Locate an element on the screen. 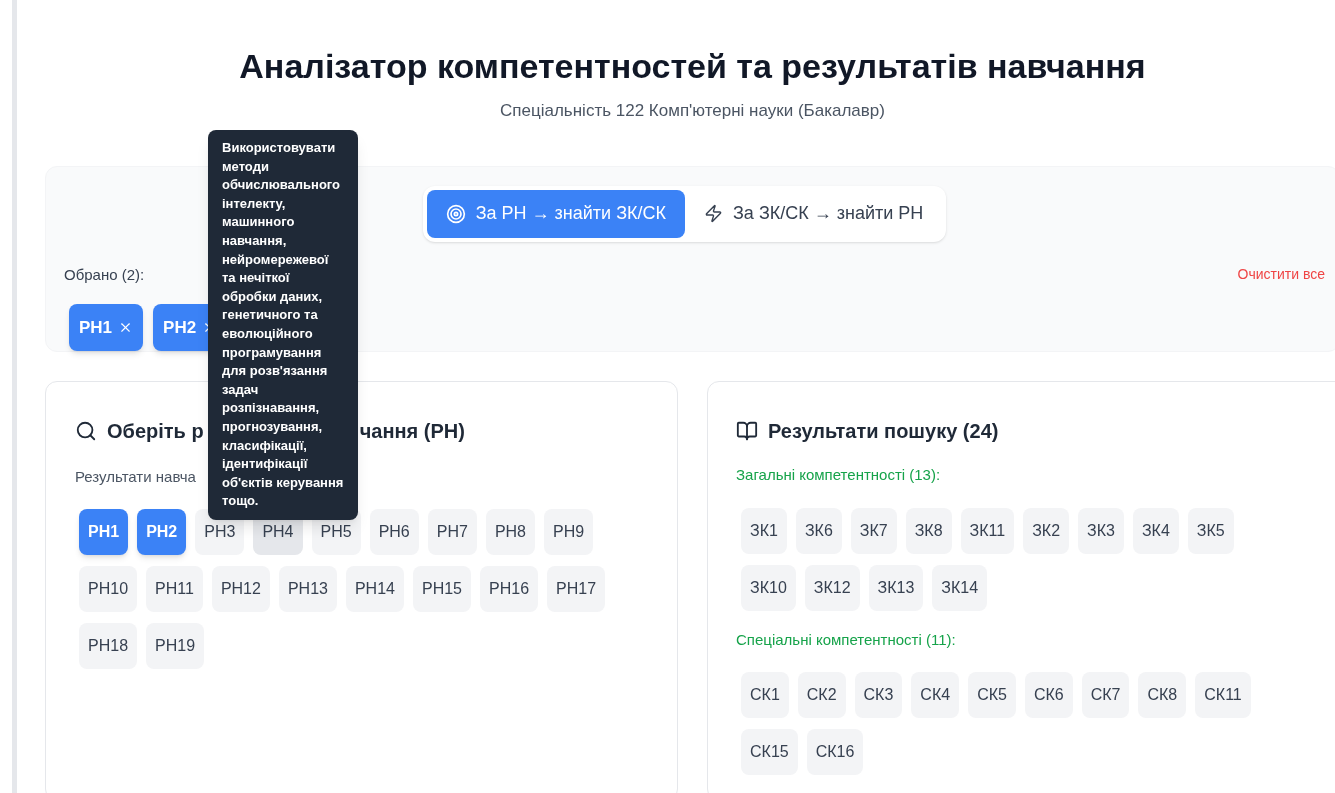 The width and height of the screenshot is (1335, 793). competency-chip: ЗК14 is located at coordinates (960, 587).